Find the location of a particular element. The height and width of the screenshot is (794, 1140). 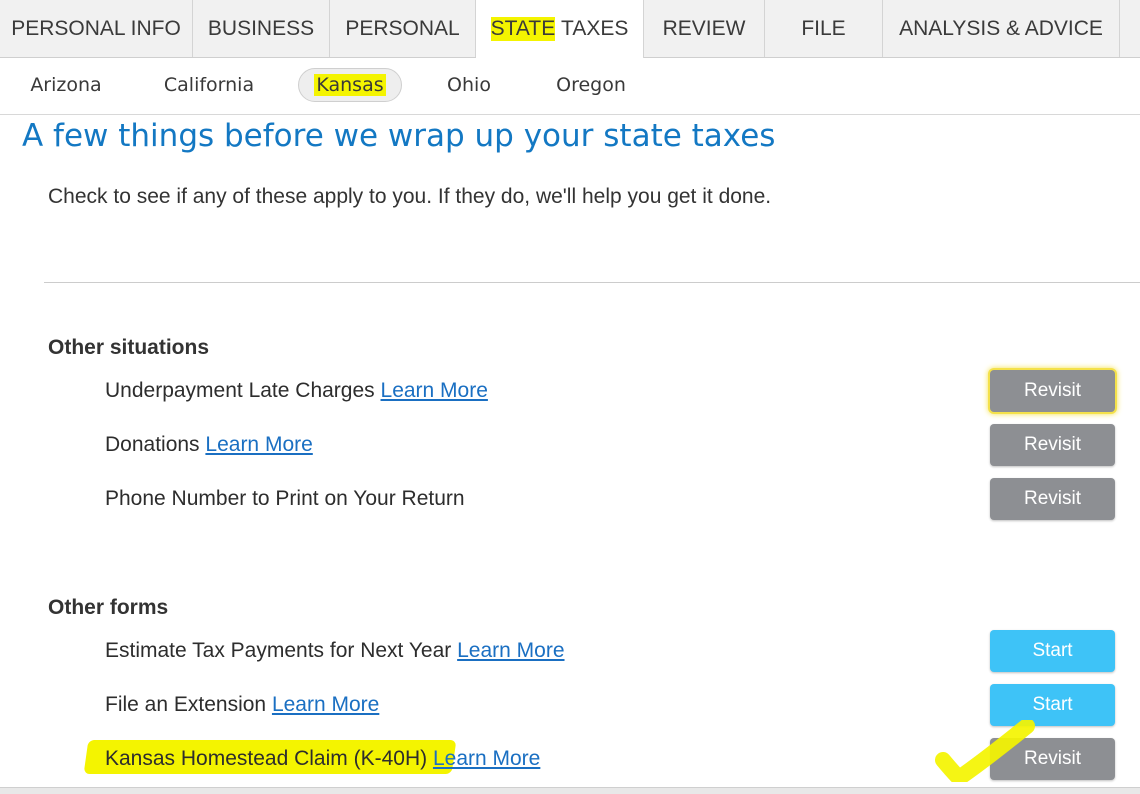

revisit-button-phone-number: Revisit is located at coordinates (1052, 499).